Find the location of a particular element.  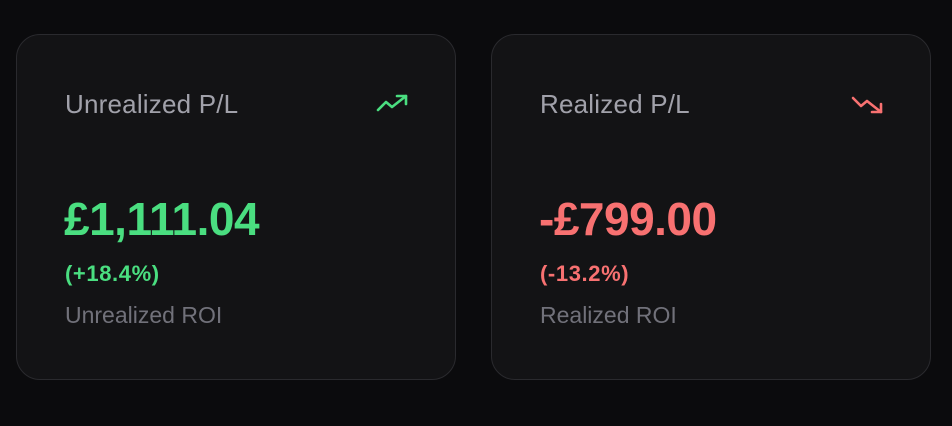

roi-percent: (+18.4%) is located at coordinates (112, 273).